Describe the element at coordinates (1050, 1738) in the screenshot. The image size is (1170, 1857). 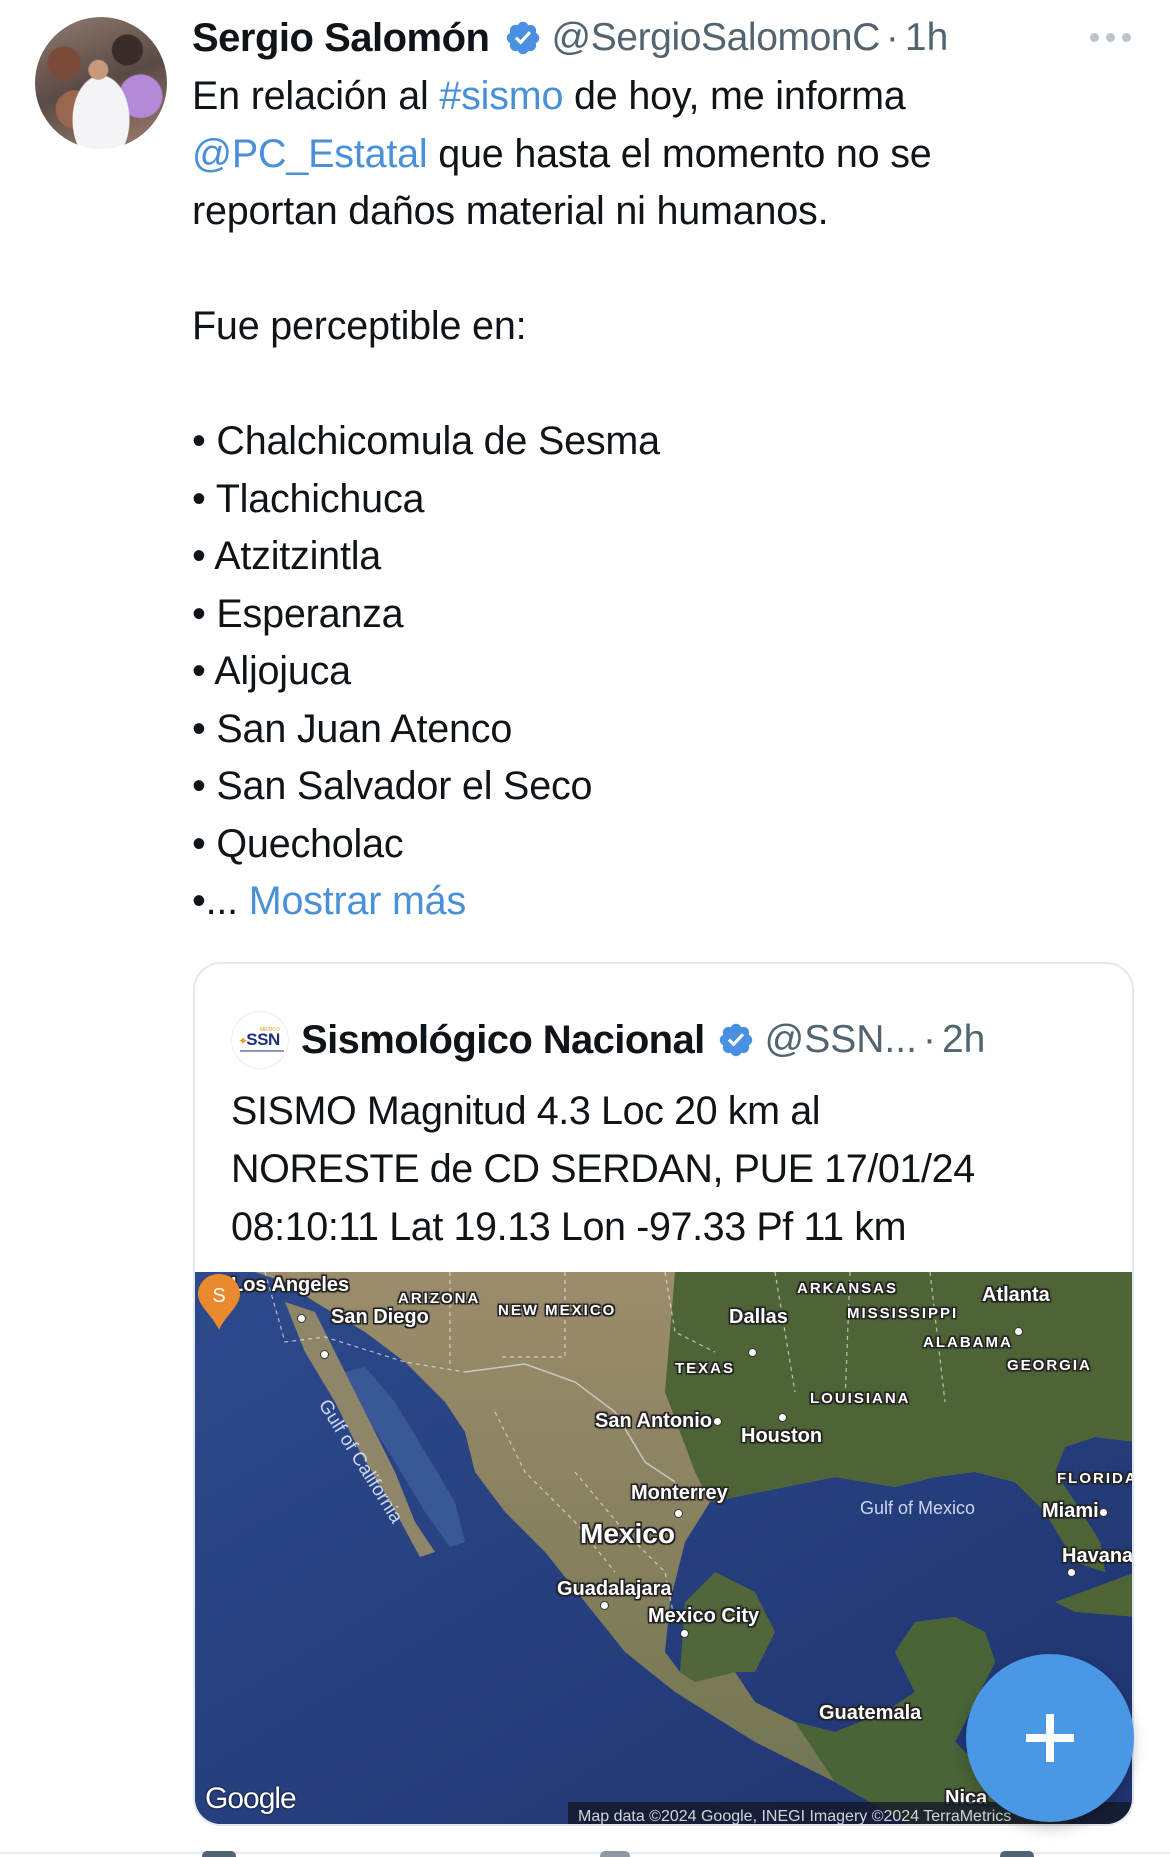
I see `compose-tweet-button` at that location.